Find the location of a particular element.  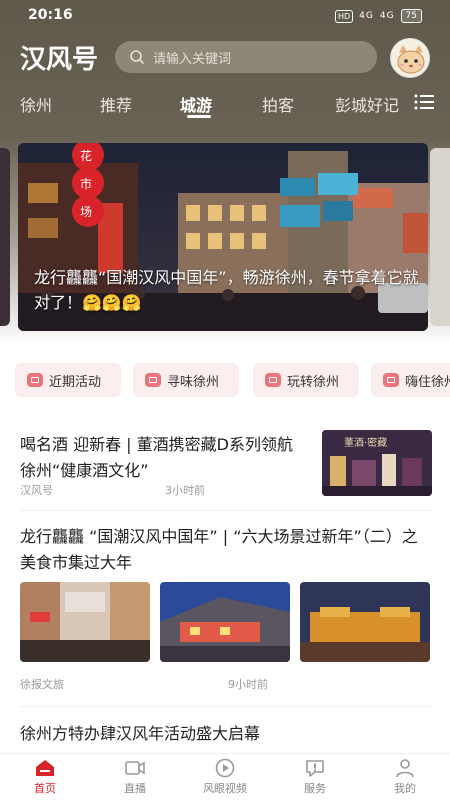

chip-label: 寻味徐州 is located at coordinates (193, 382).